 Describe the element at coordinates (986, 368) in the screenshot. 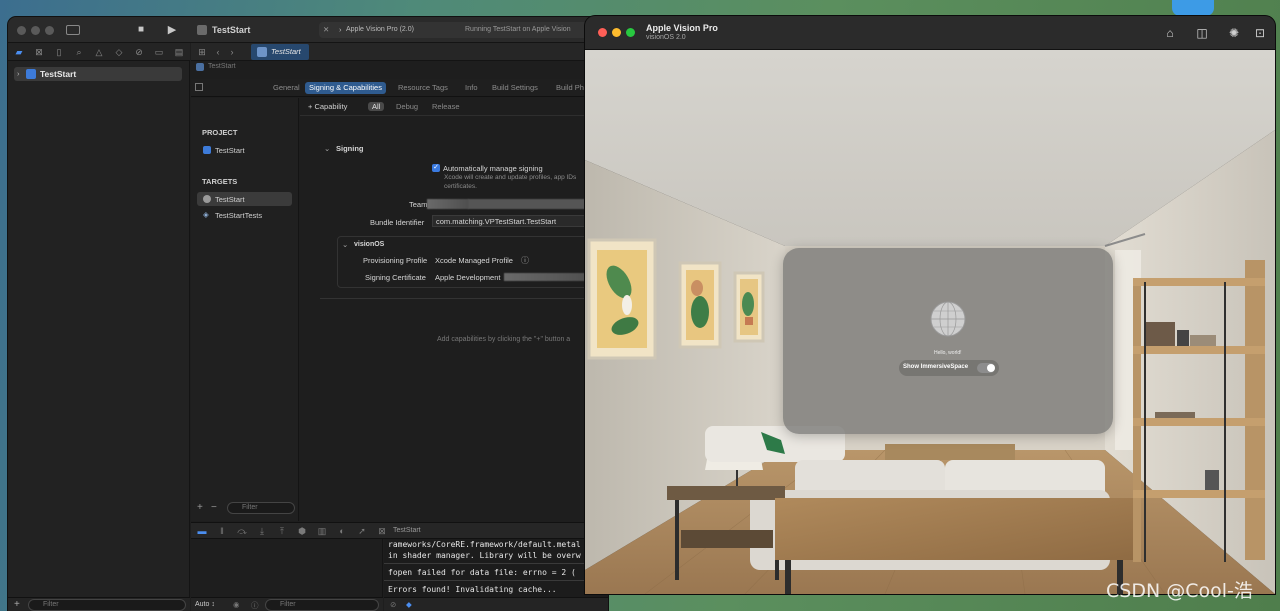

I see `show-immersive-space-toggle` at that location.